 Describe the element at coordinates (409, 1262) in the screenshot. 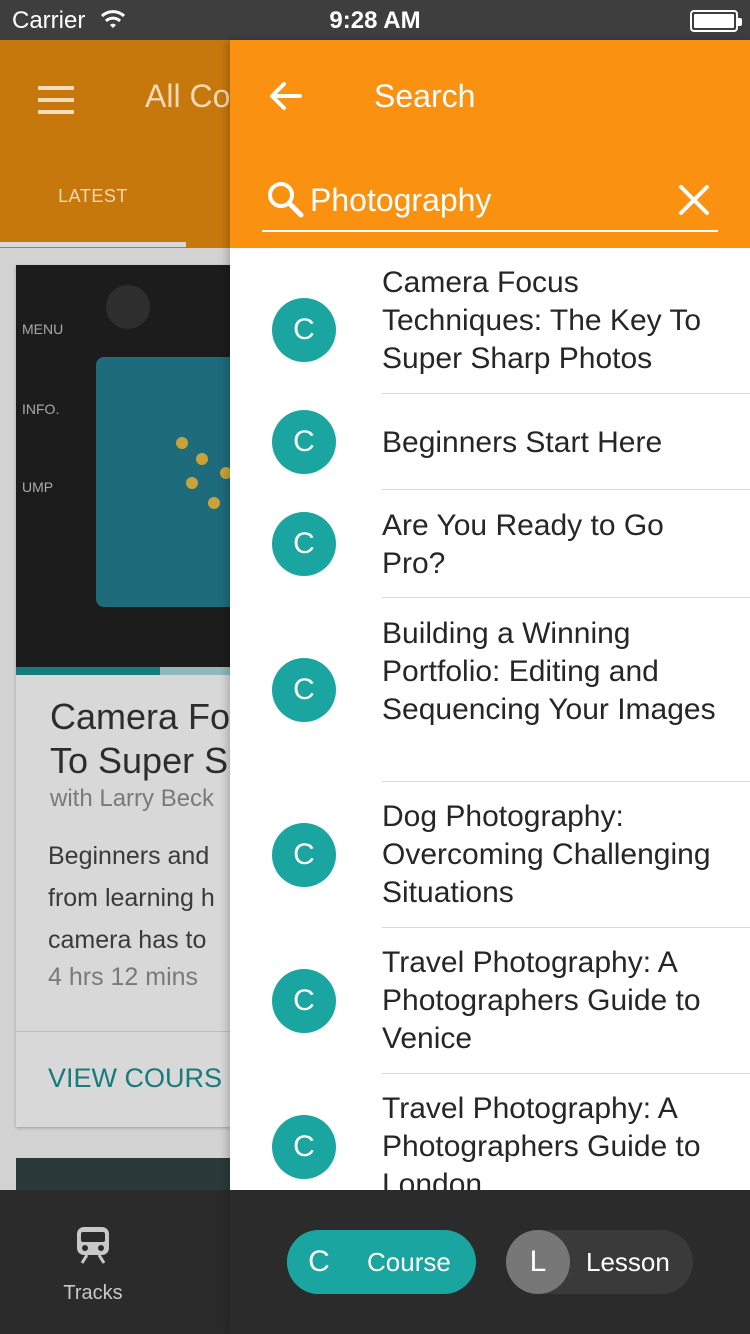

I see `course-filter-label: Course` at that location.